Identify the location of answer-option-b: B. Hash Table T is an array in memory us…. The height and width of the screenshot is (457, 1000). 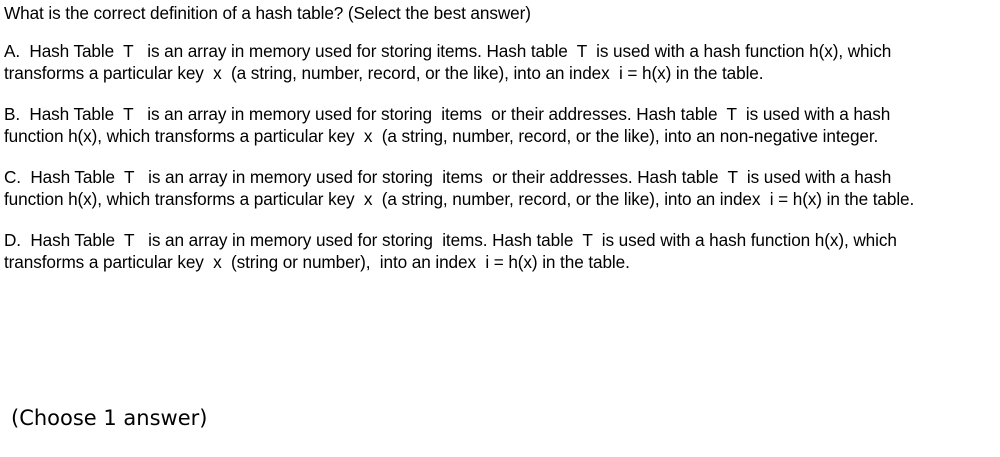
(469, 125).